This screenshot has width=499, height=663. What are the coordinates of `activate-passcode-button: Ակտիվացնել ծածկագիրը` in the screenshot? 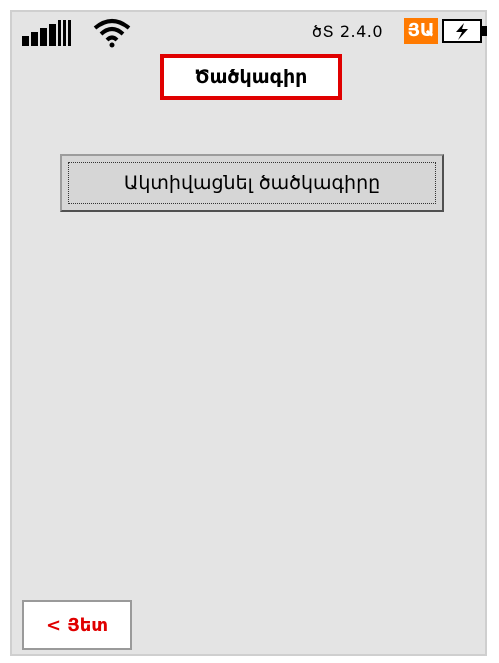 It's located at (252, 183).